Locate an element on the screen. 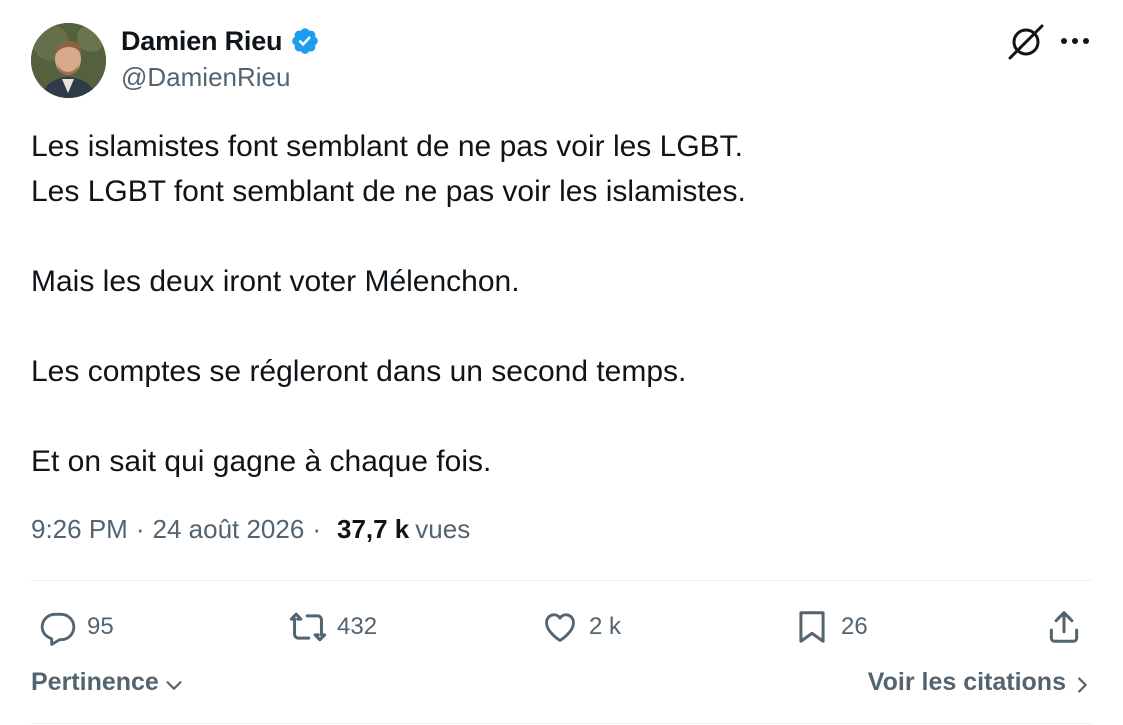 The image size is (1123, 725). tweet-time: 9:26 PM is located at coordinates (79, 529).